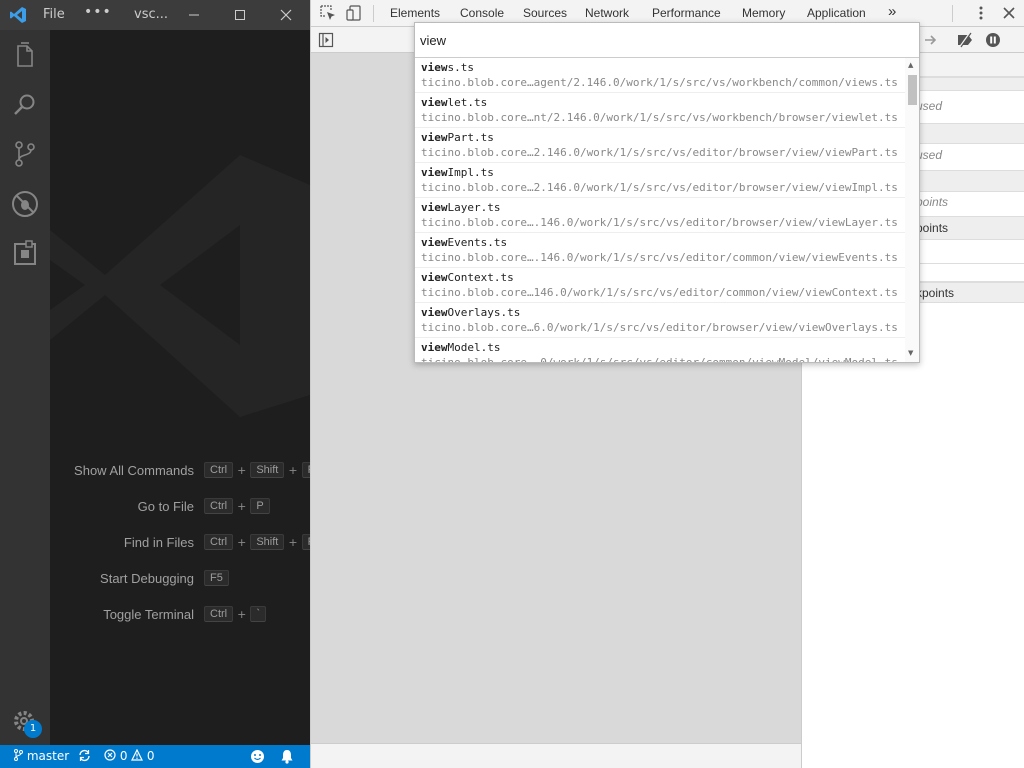 The height and width of the screenshot is (768, 1024). What do you see at coordinates (461, 67) in the screenshot?
I see `result-name-rest: s.ts` at bounding box center [461, 67].